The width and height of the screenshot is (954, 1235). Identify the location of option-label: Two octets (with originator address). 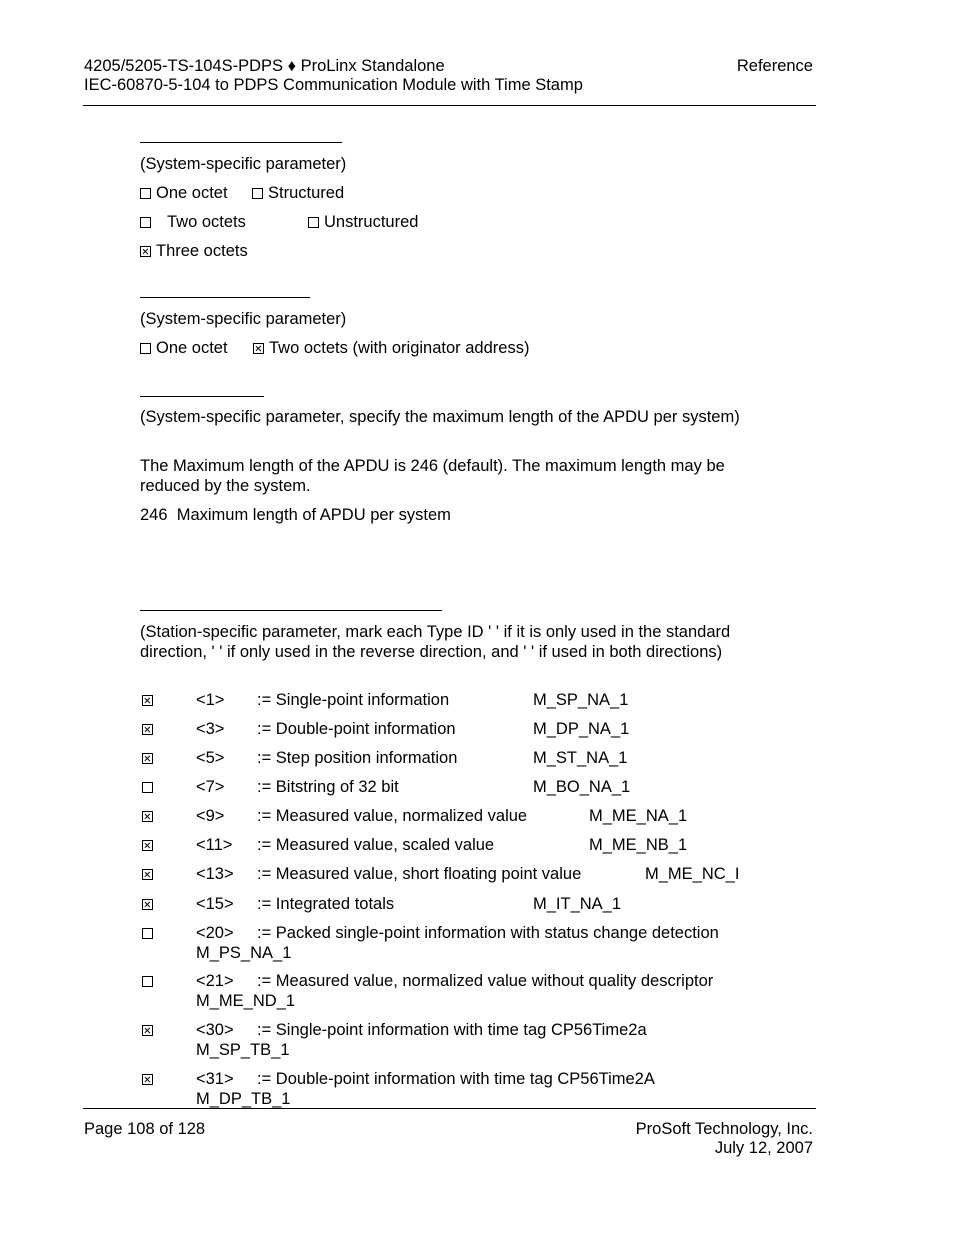
(399, 348).